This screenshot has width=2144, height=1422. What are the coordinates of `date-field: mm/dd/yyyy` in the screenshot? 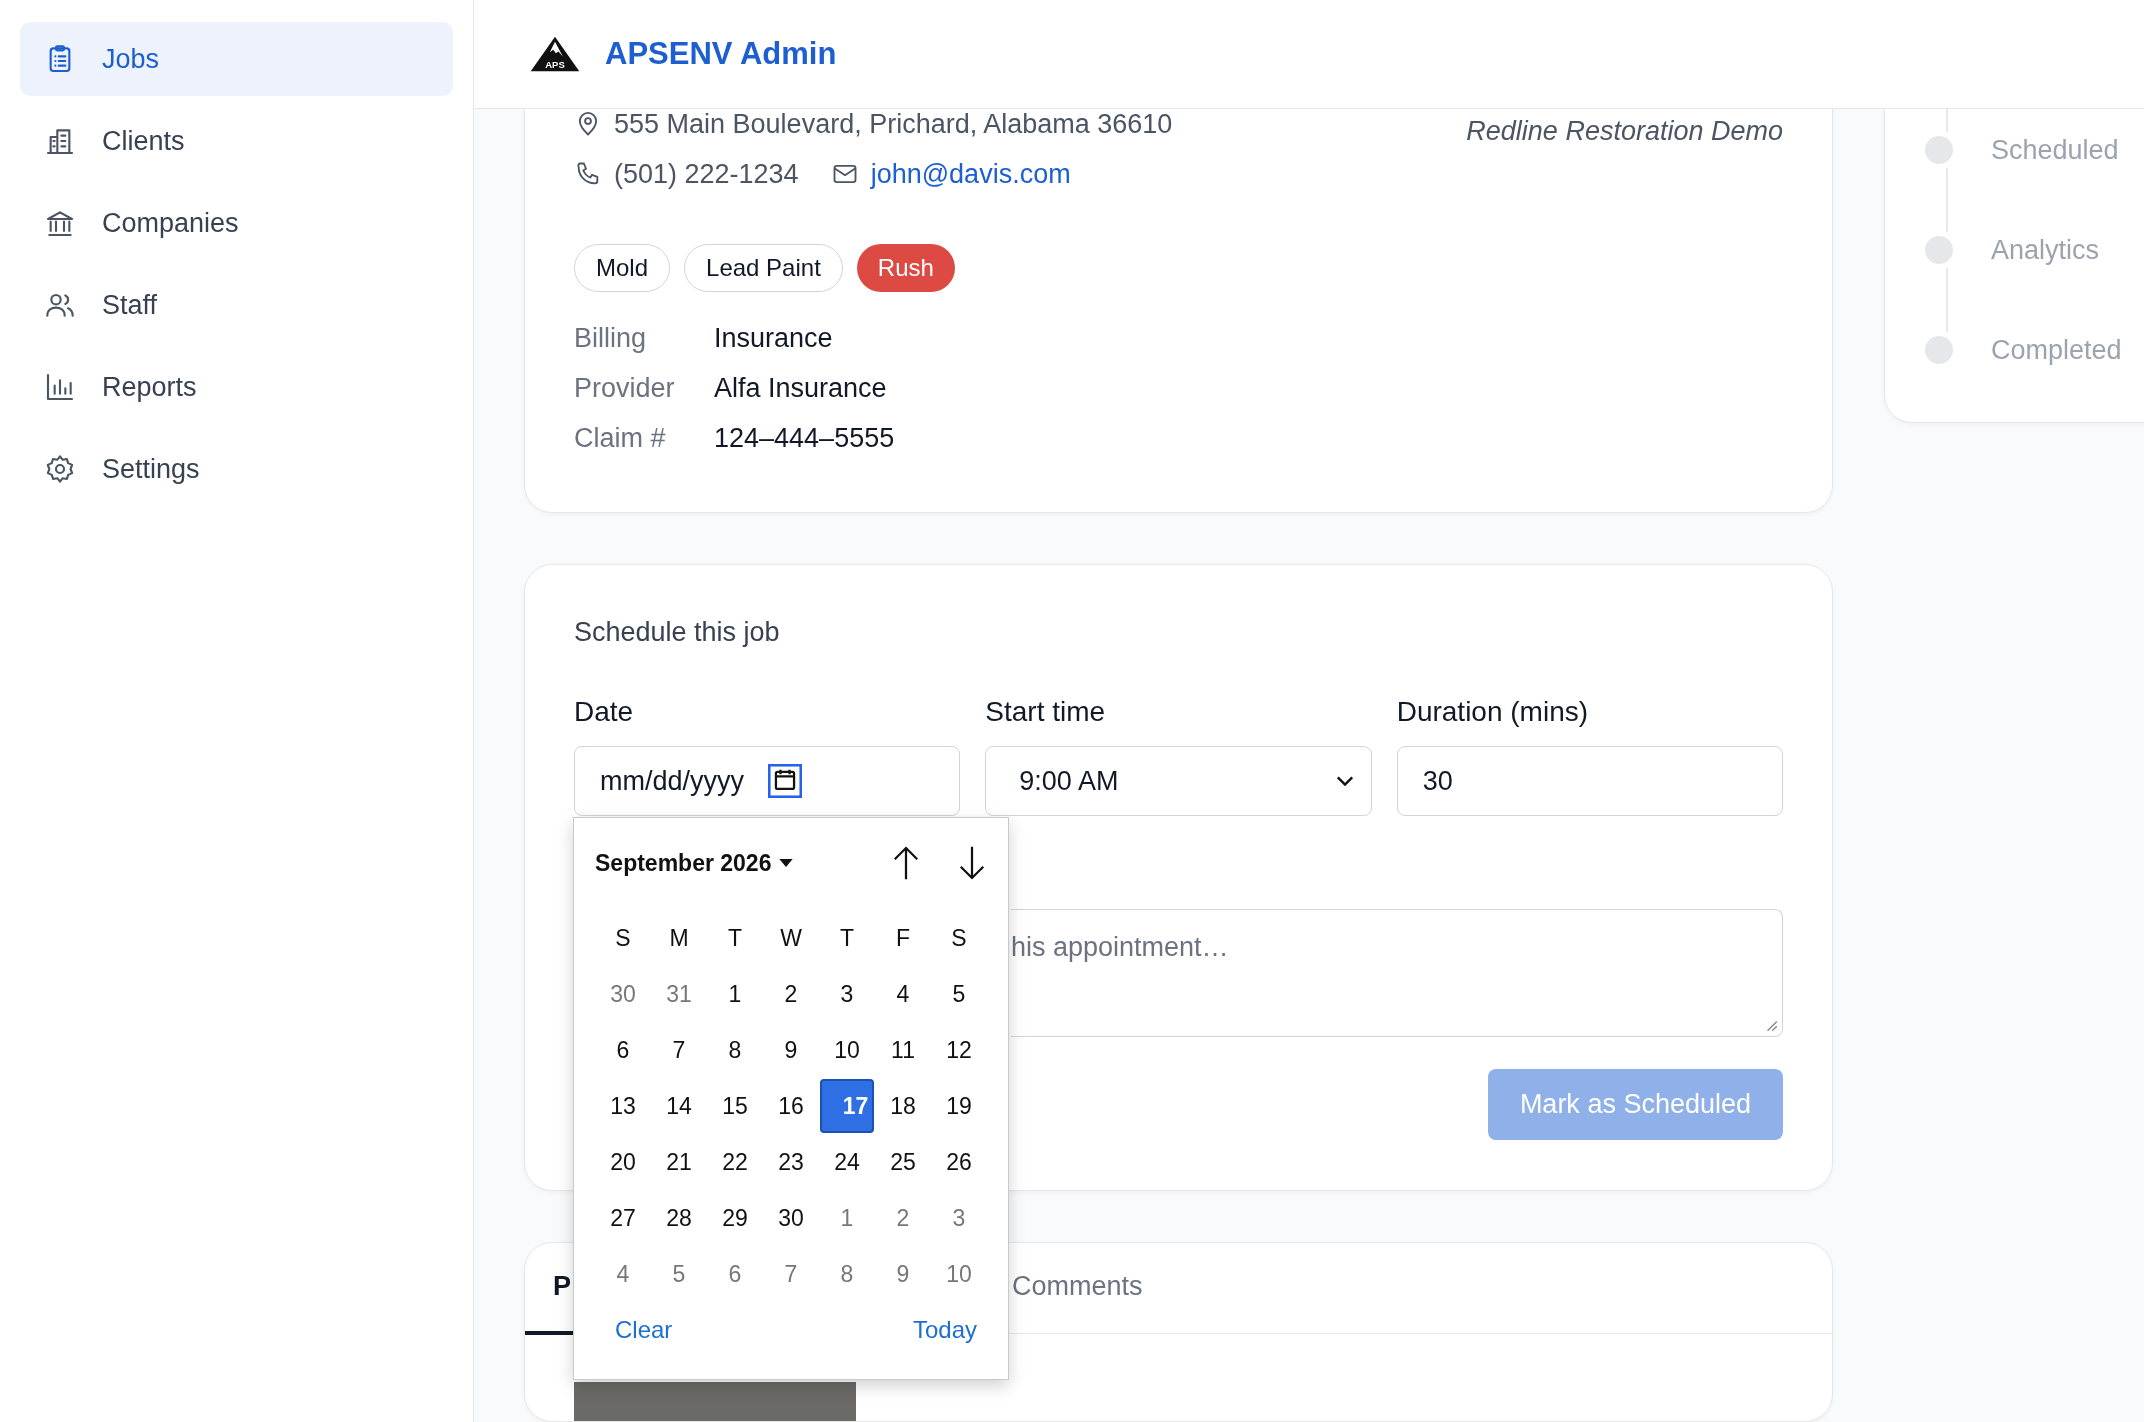 It's located at (767, 781).